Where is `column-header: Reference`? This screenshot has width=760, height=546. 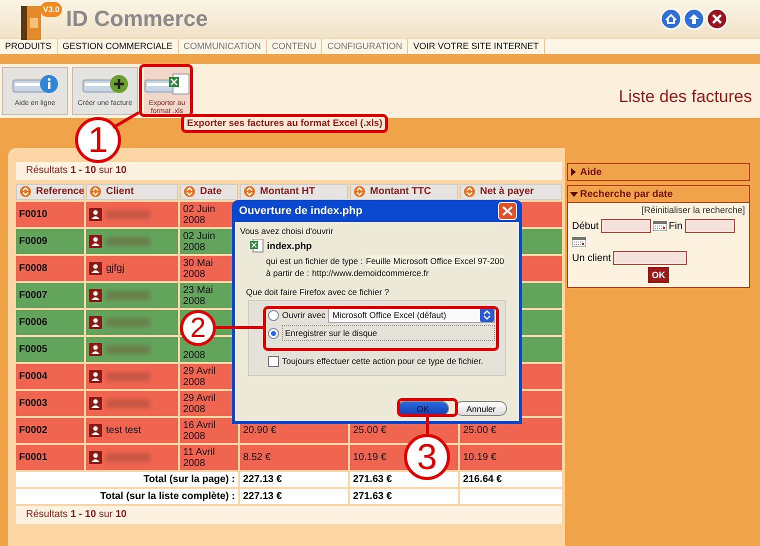
column-header: Reference is located at coordinates (50, 192).